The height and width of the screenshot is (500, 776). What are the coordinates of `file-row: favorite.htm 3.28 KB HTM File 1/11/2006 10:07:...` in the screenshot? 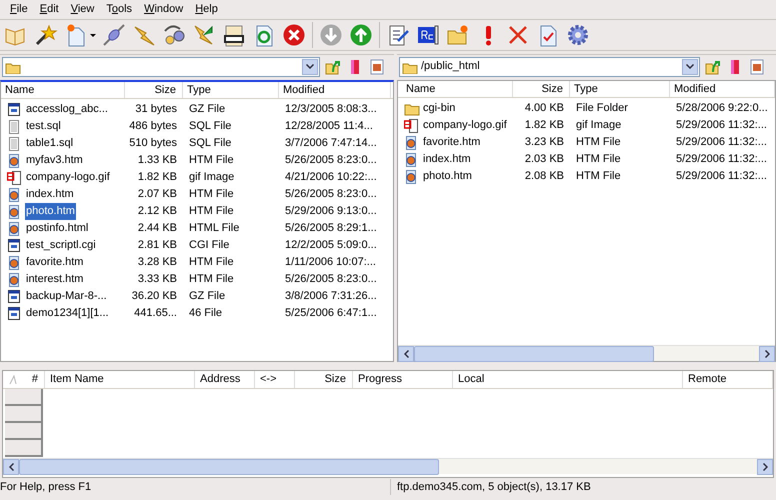 It's located at (197, 262).